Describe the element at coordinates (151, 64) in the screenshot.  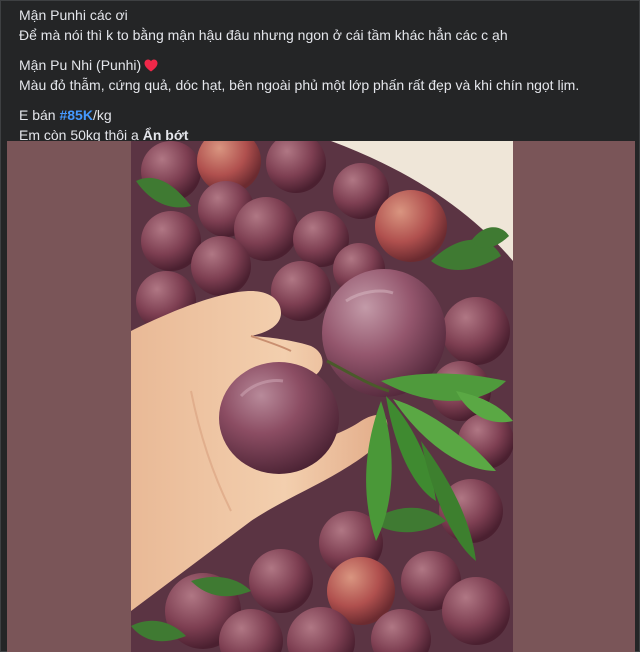
I see `red-heart-icon` at that location.